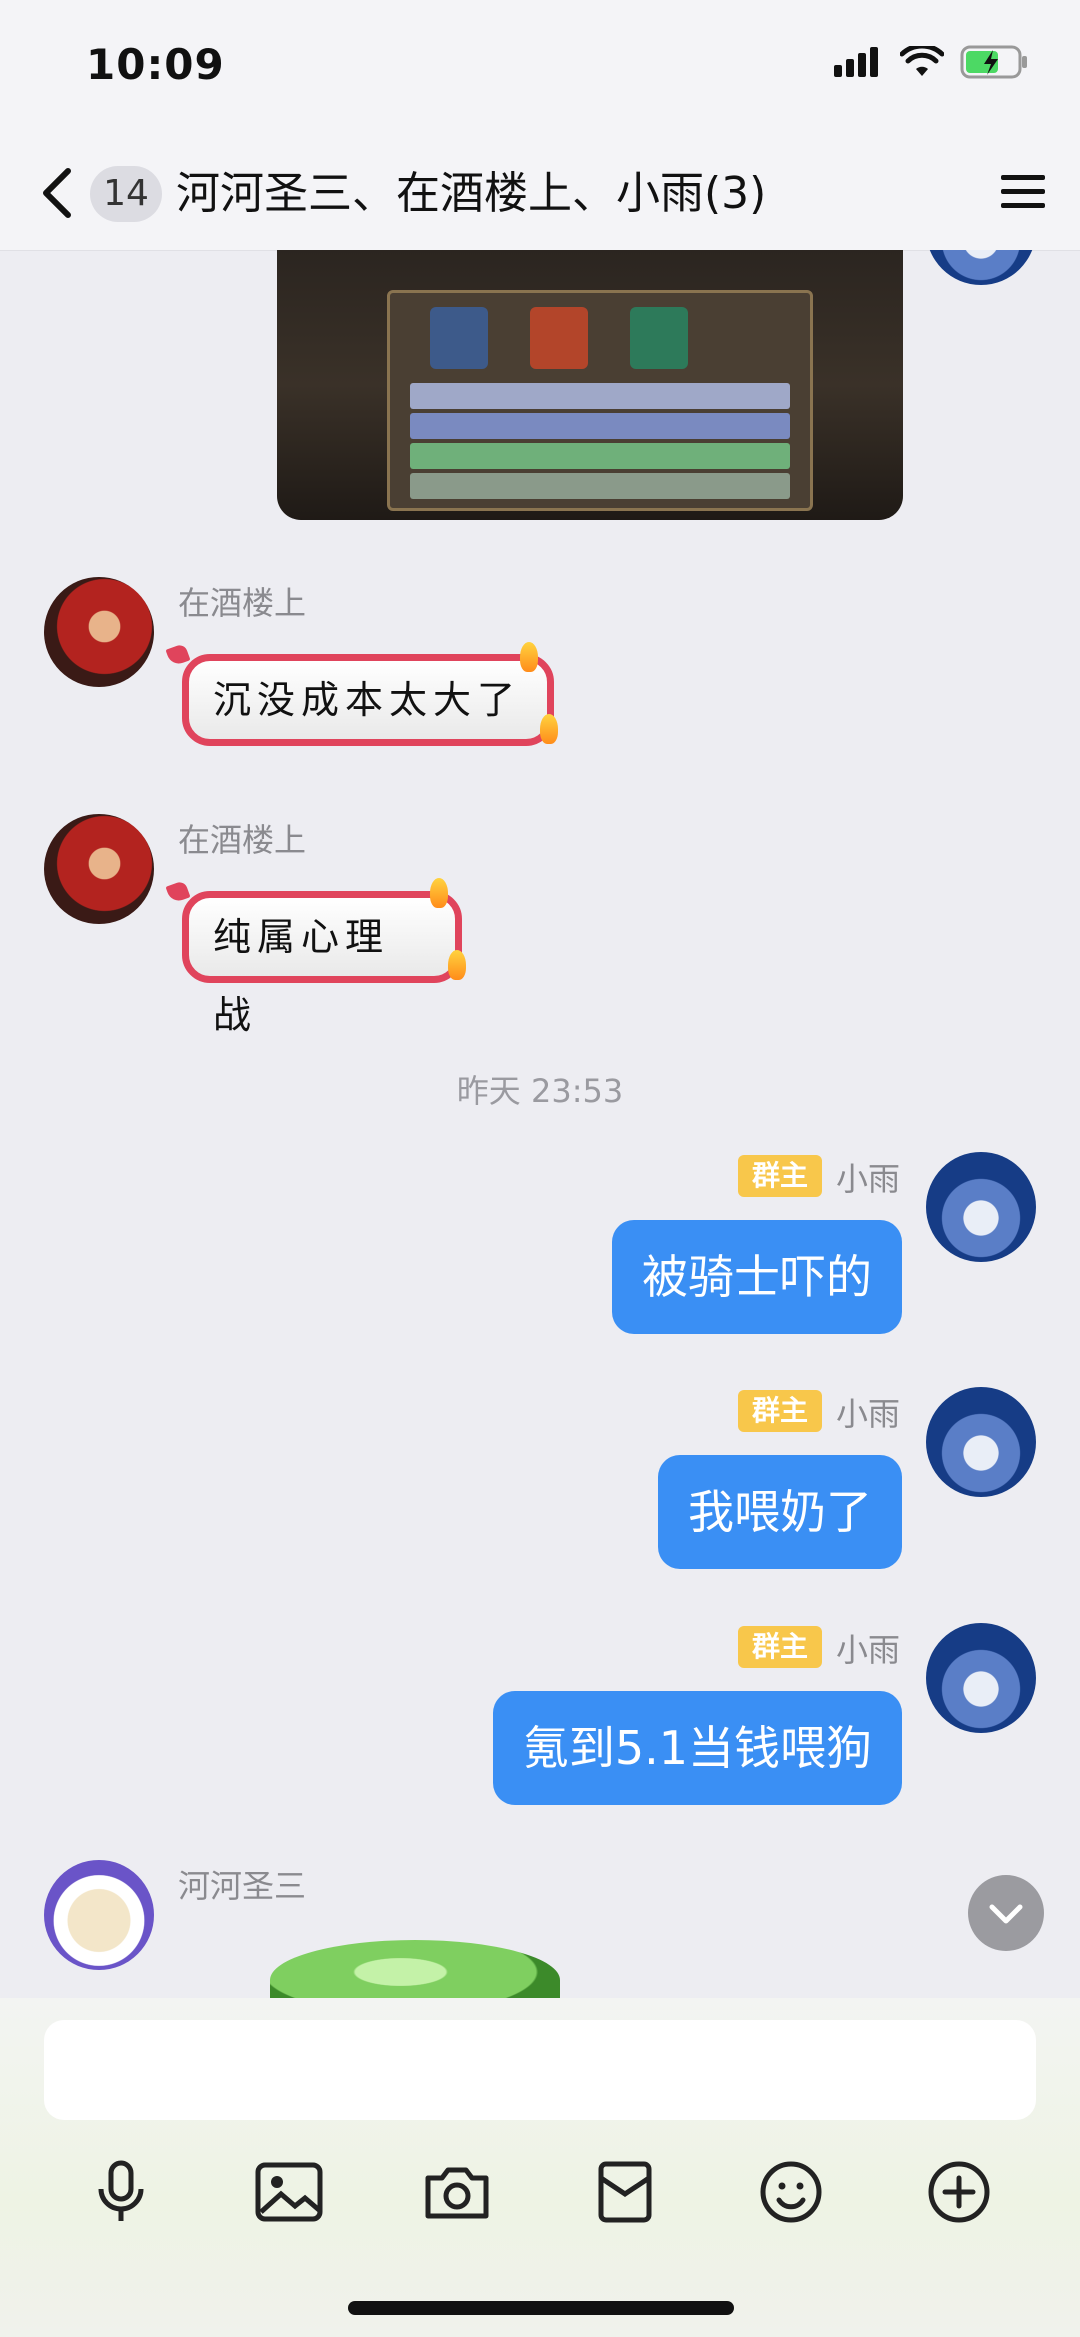  I want to click on back-arrow-icon, so click(58, 193).